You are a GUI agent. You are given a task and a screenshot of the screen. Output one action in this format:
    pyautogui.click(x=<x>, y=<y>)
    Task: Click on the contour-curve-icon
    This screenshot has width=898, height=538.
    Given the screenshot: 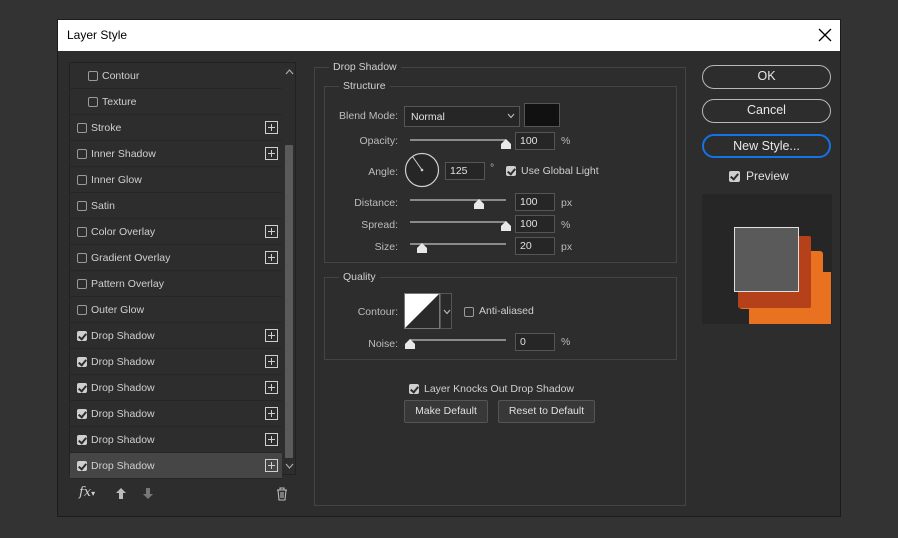 What is the action you would take?
    pyautogui.click(x=422, y=311)
    